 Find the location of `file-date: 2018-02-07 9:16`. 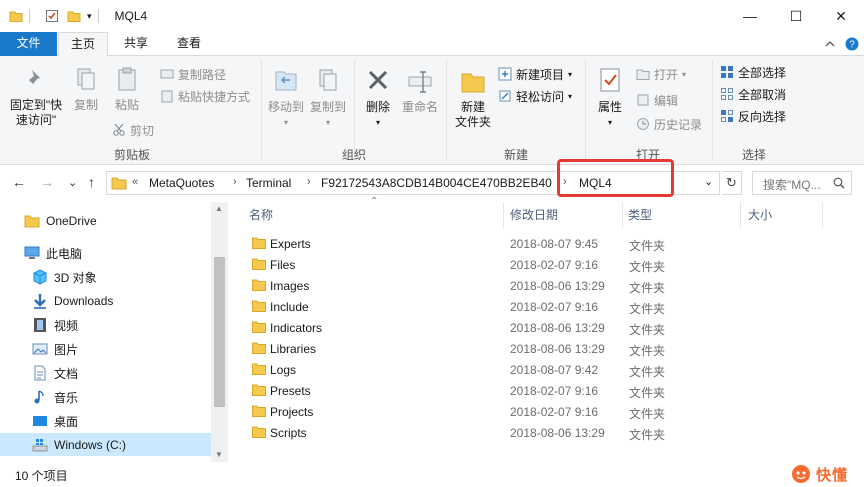

file-date: 2018-02-07 9:16 is located at coordinates (554, 391).